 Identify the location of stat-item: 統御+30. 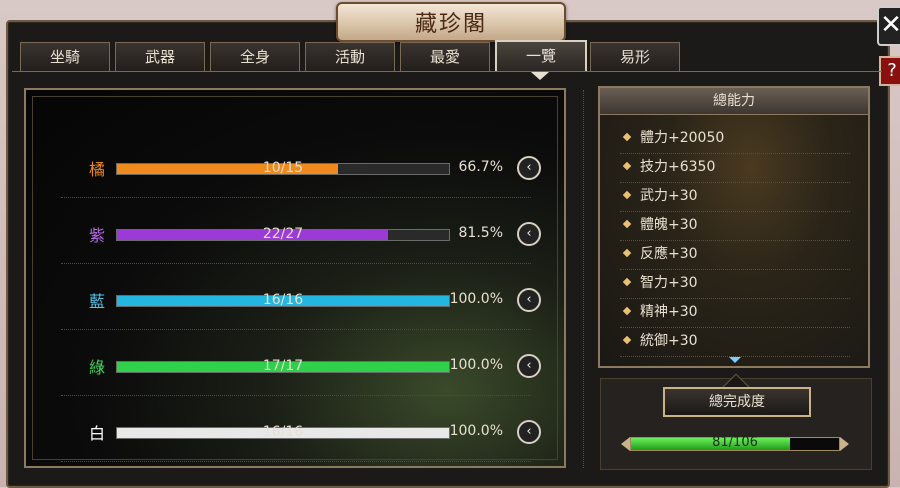
(735, 342).